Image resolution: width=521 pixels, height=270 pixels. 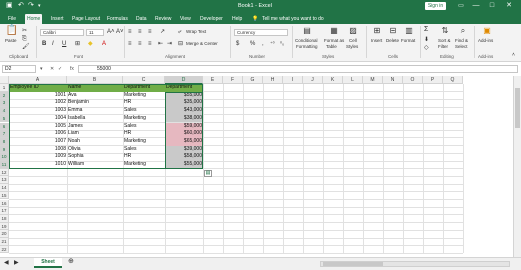 I want to click on format-as-table-icon: ▦, so click(x=334, y=30).